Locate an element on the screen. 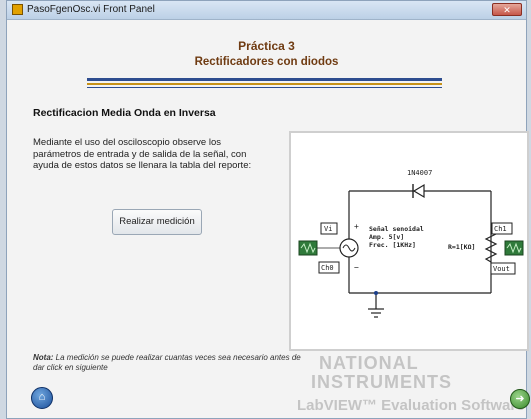 The height and width of the screenshot is (419, 531). home-icon: ⌂ is located at coordinates (42, 397).